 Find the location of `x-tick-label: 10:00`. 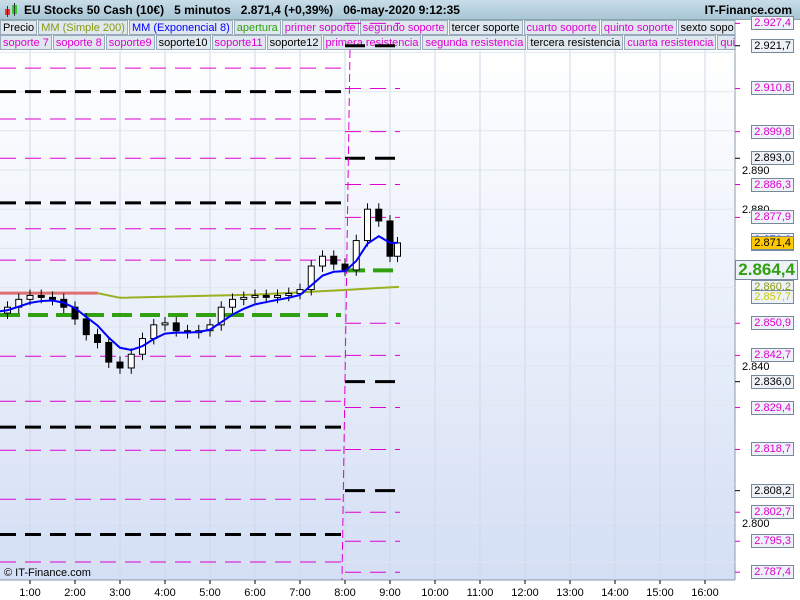

x-tick-label: 10:00 is located at coordinates (435, 593).